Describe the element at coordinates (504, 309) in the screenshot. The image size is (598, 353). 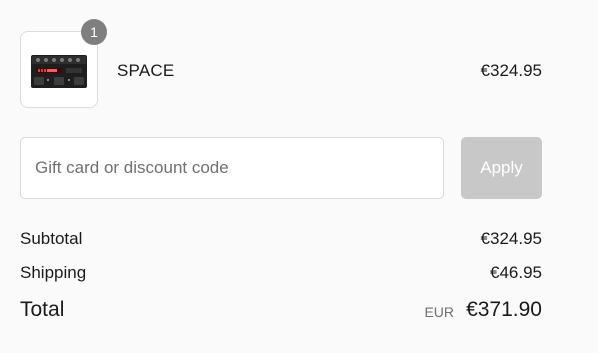
I see `total-value: €371.90` at that location.